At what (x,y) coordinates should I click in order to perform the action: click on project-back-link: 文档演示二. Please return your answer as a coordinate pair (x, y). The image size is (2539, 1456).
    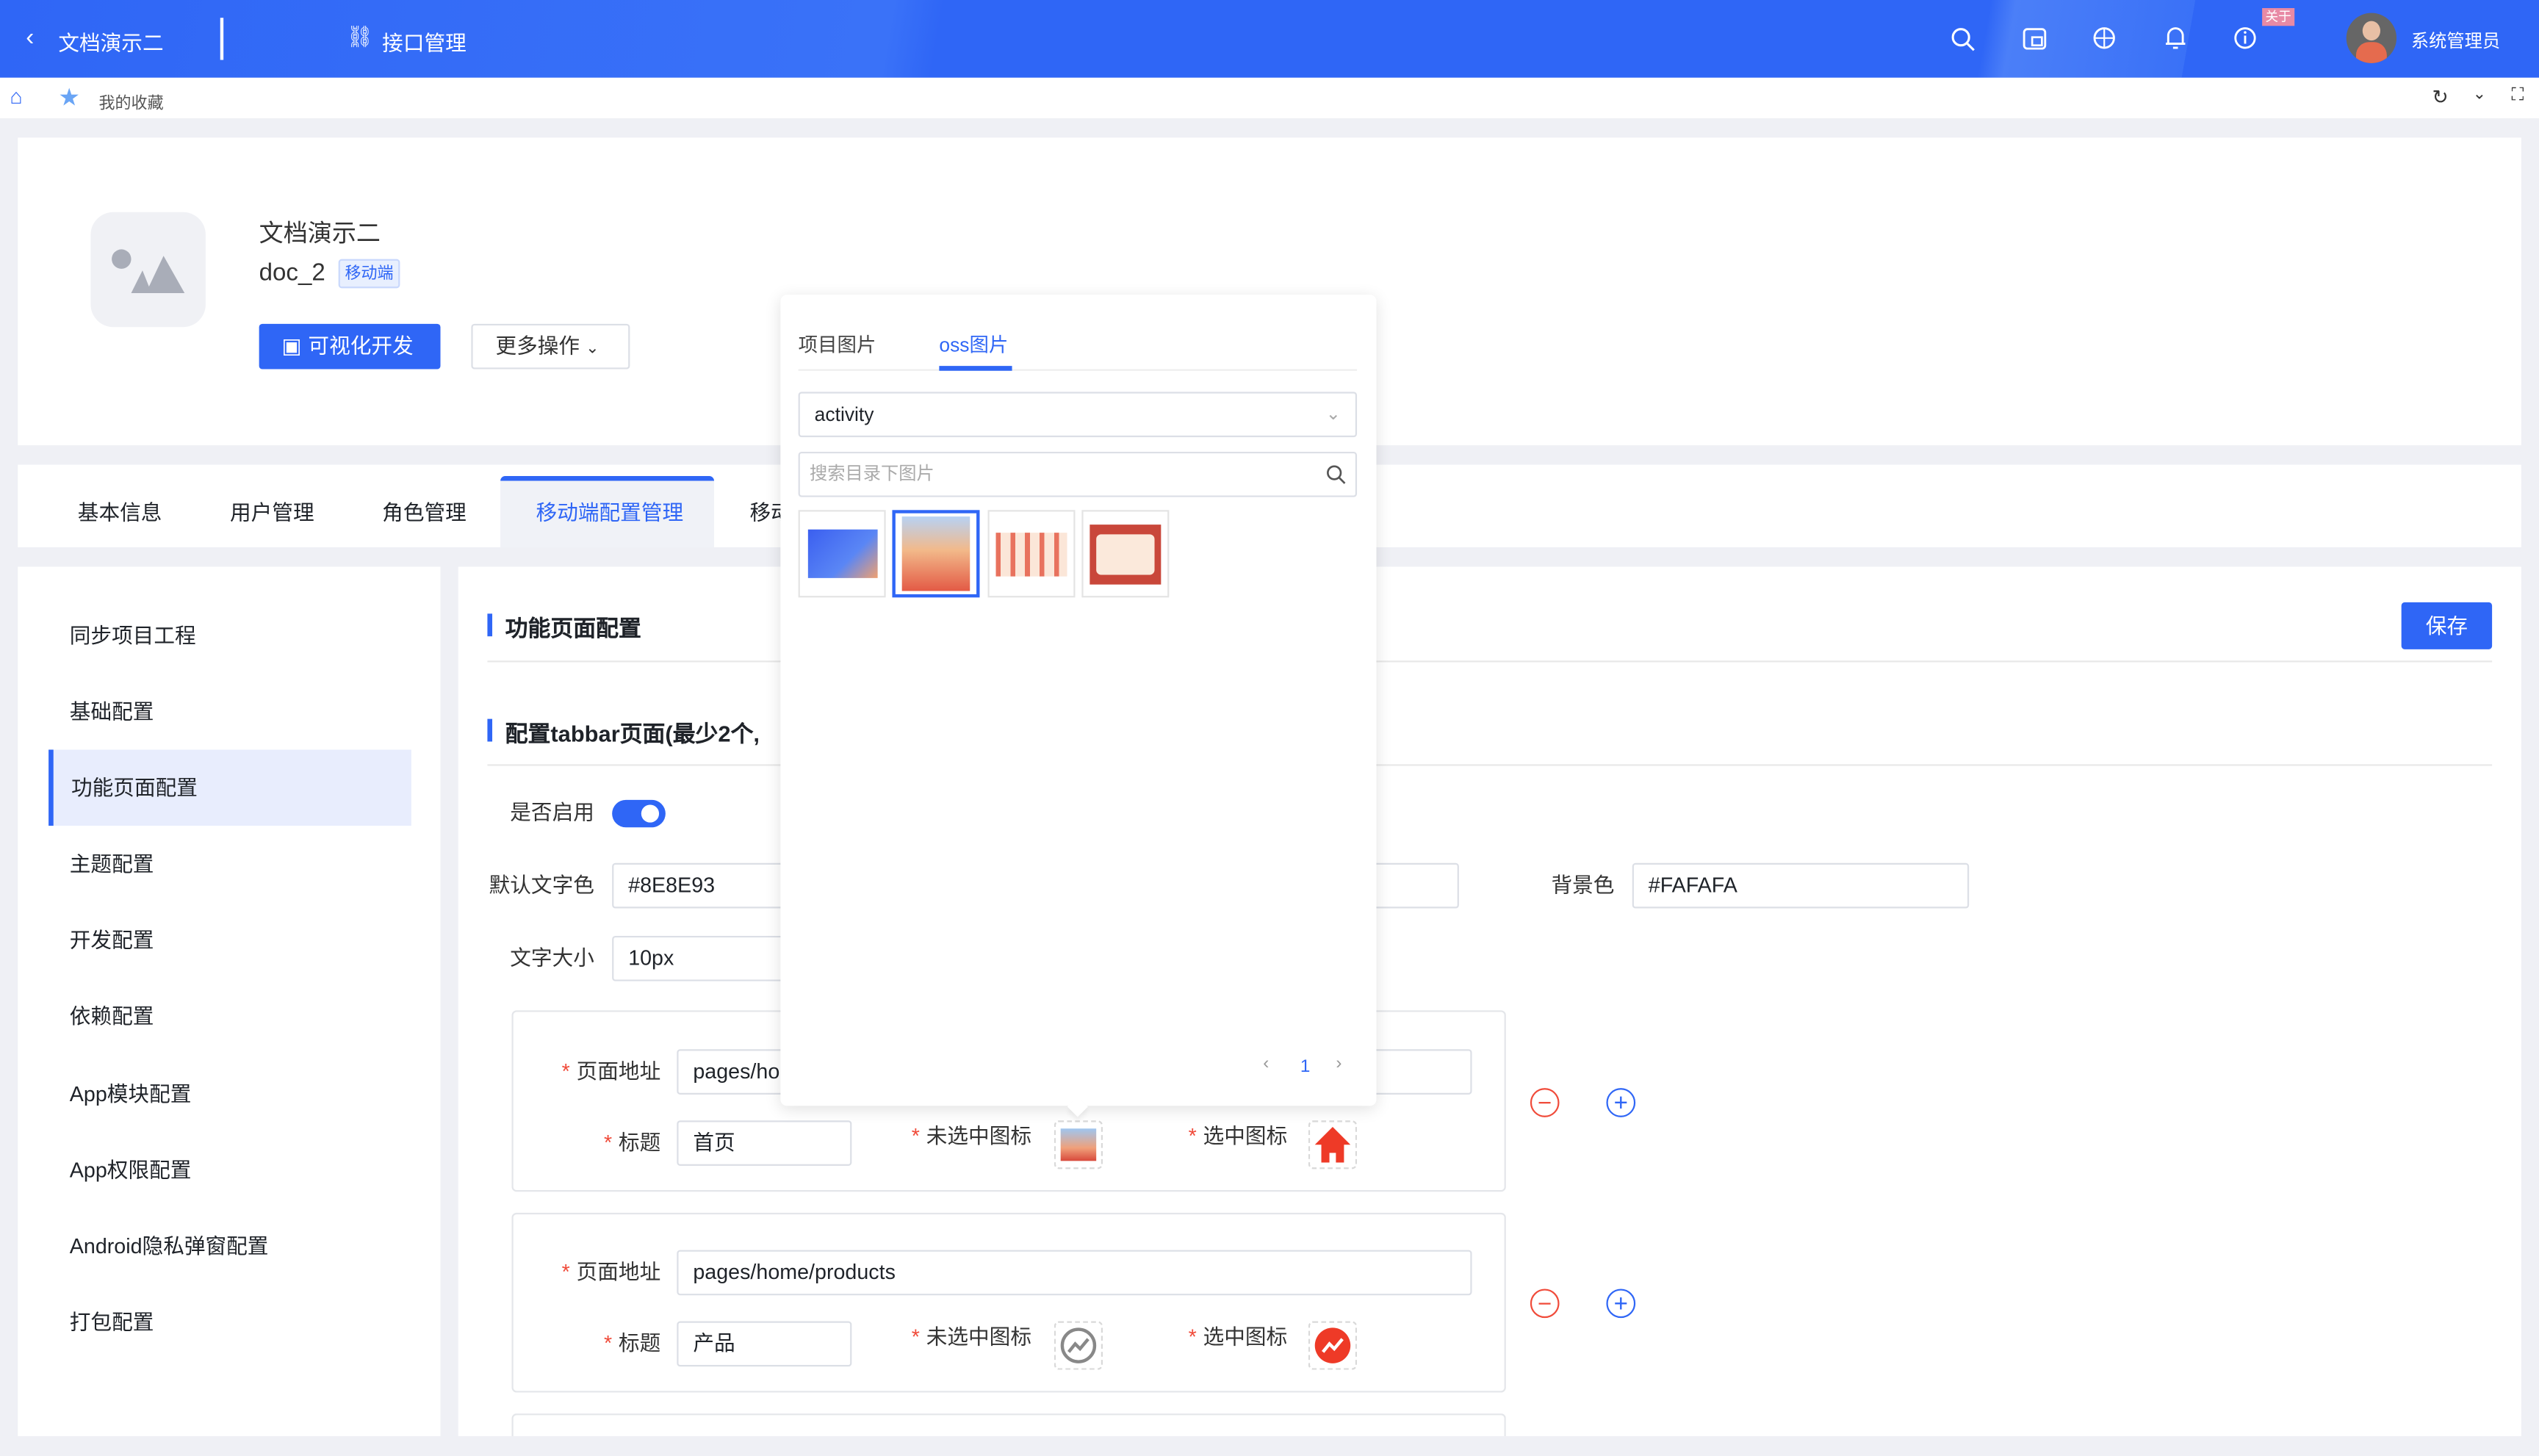
    Looking at the image, I should click on (110, 41).